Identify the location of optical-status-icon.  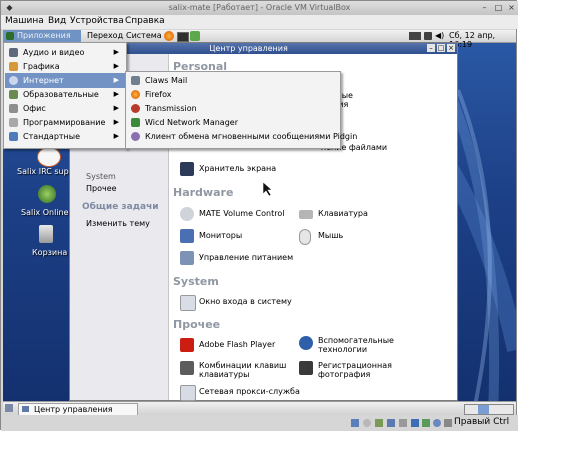
(367, 423).